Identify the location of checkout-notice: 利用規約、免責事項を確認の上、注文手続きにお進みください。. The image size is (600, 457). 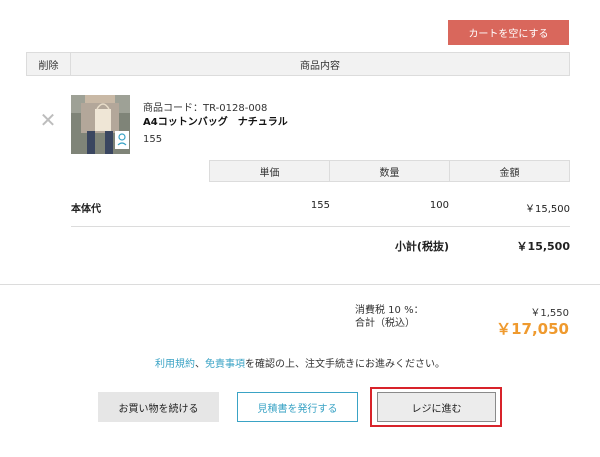
(300, 362).